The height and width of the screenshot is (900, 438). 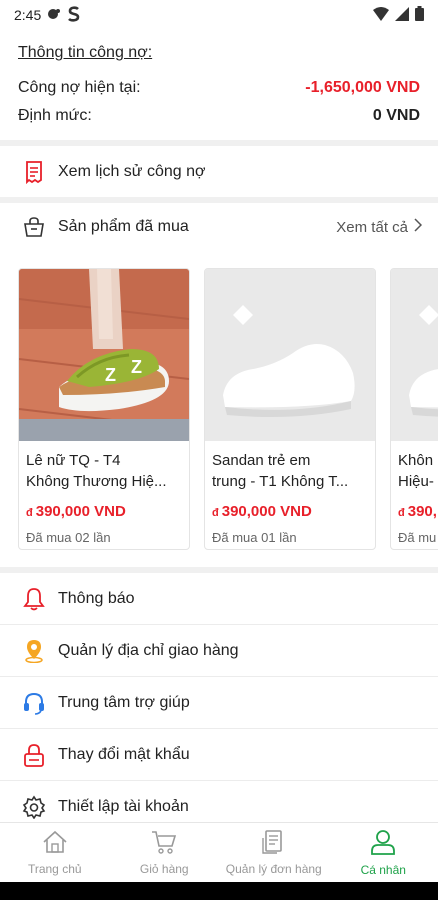 What do you see at coordinates (34, 651) in the screenshot?
I see `location-pin-icon` at bounding box center [34, 651].